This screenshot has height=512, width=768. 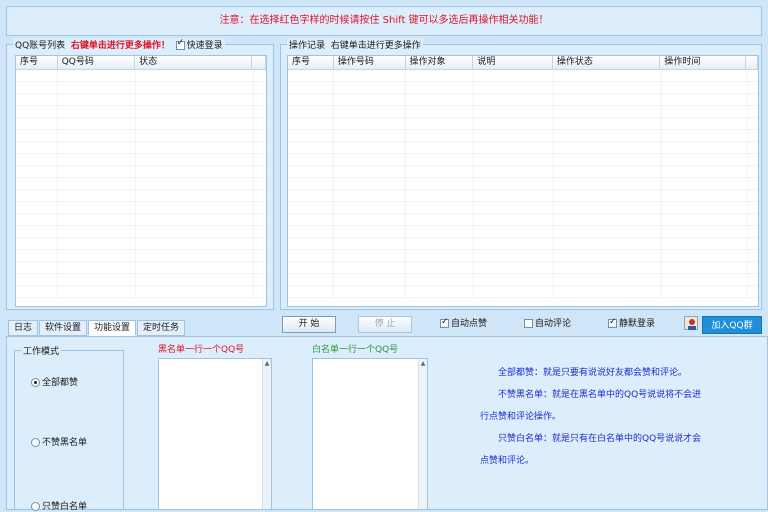 What do you see at coordinates (215, 434) in the screenshot?
I see `blacklist-textarea: ▲` at bounding box center [215, 434].